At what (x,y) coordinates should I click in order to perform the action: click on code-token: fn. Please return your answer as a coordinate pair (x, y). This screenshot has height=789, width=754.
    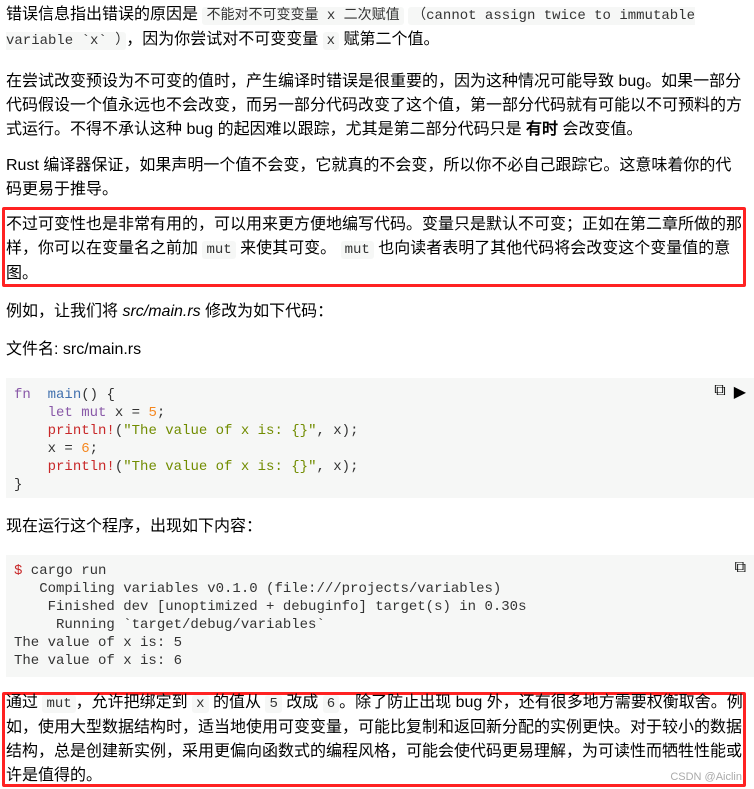
    Looking at the image, I should click on (22, 395).